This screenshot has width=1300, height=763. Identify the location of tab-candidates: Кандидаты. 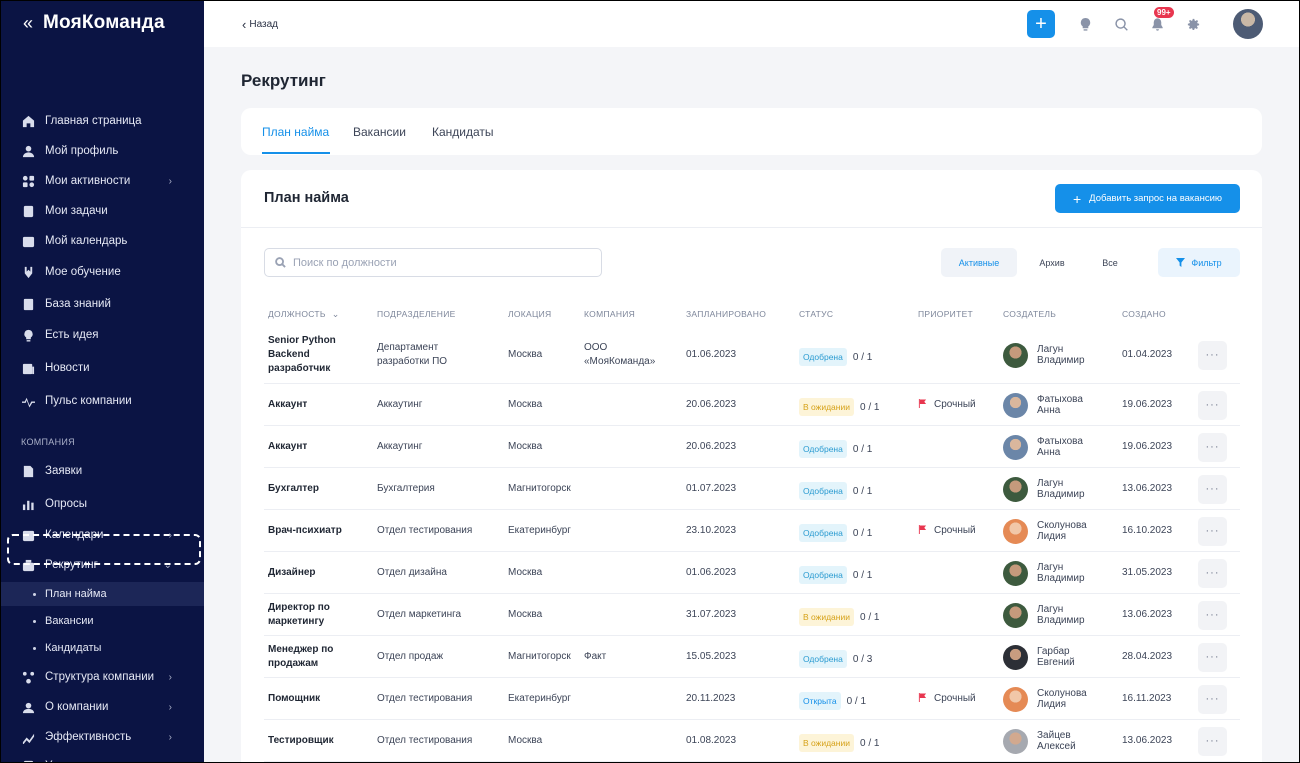
(463, 132).